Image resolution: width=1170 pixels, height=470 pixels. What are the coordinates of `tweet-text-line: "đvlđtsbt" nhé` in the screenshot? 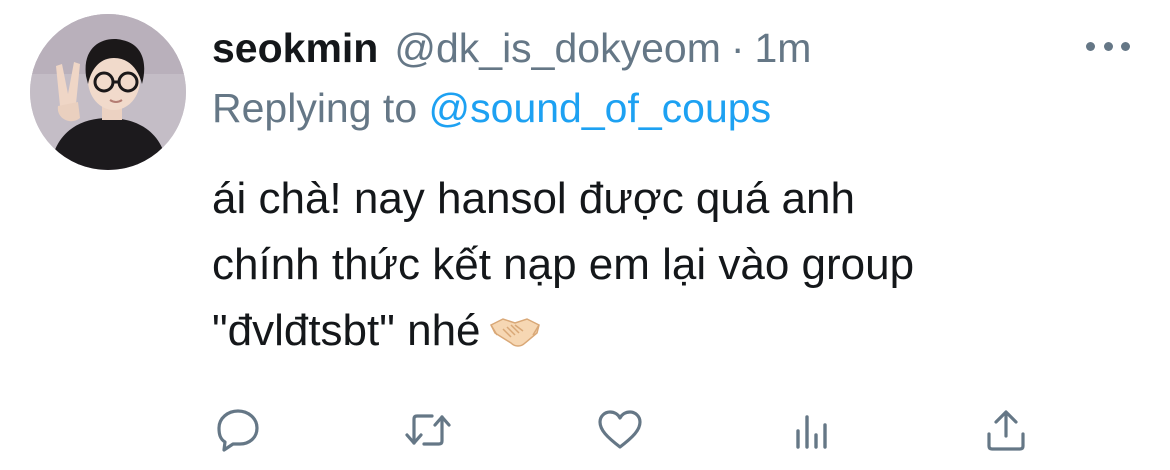 It's located at (346, 330).